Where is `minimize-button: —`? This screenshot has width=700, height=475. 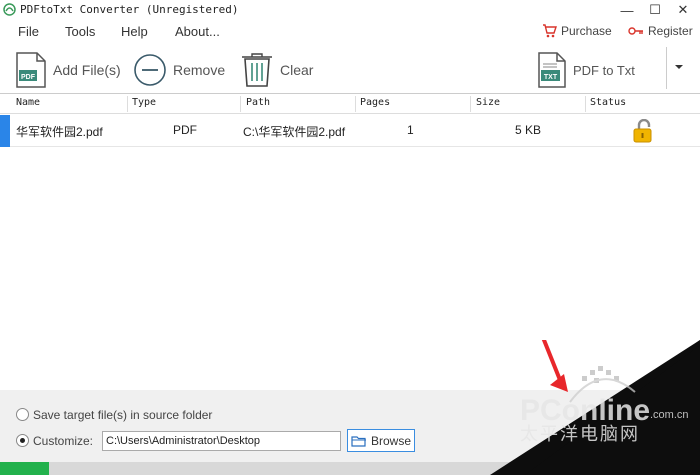 minimize-button: — is located at coordinates (627, 10).